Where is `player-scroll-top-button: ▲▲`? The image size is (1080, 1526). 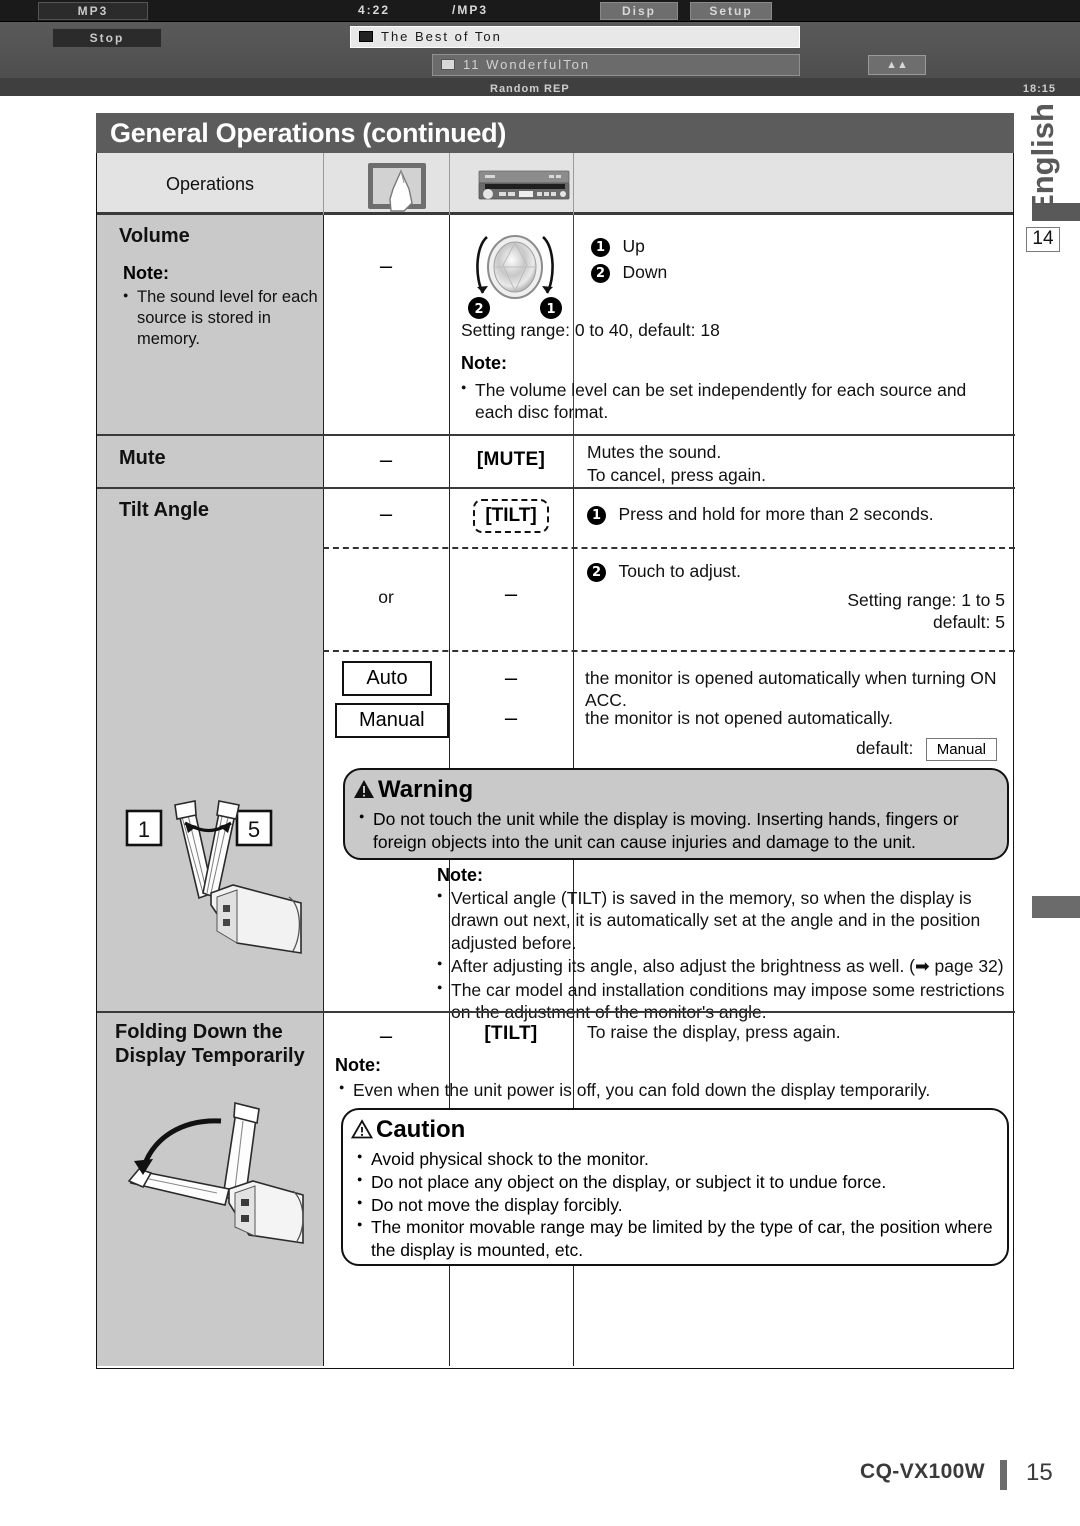 player-scroll-top-button: ▲▲ is located at coordinates (897, 65).